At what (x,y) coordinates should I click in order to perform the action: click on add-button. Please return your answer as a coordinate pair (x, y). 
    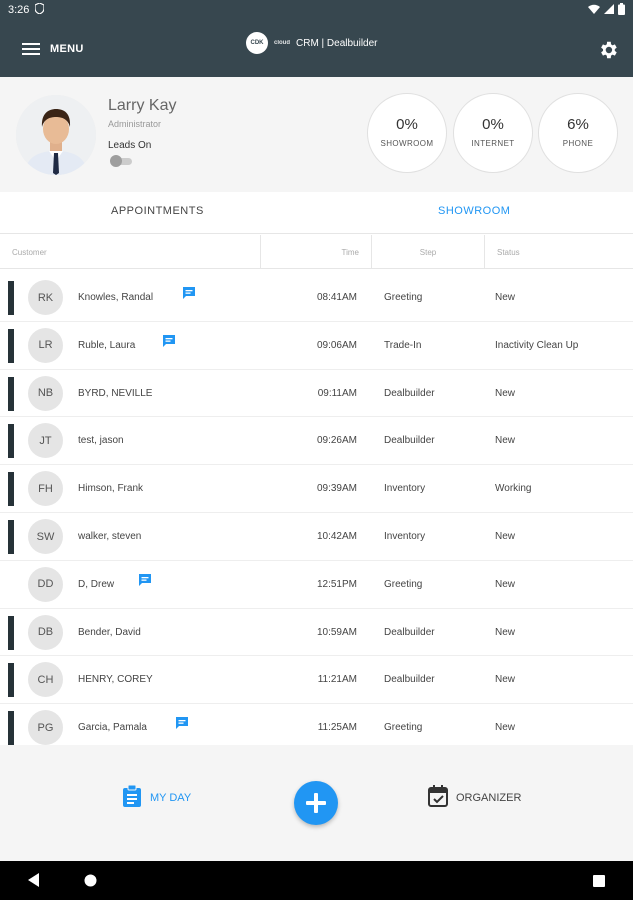
    Looking at the image, I should click on (316, 803).